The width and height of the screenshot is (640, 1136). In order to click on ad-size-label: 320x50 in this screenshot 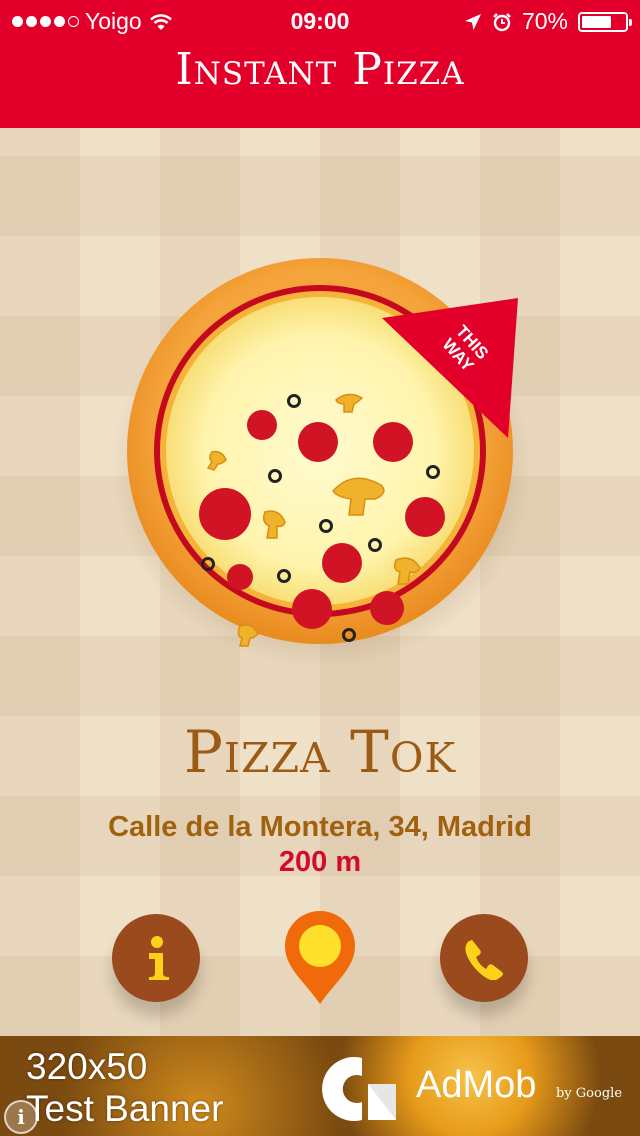, I will do `click(87, 1066)`.